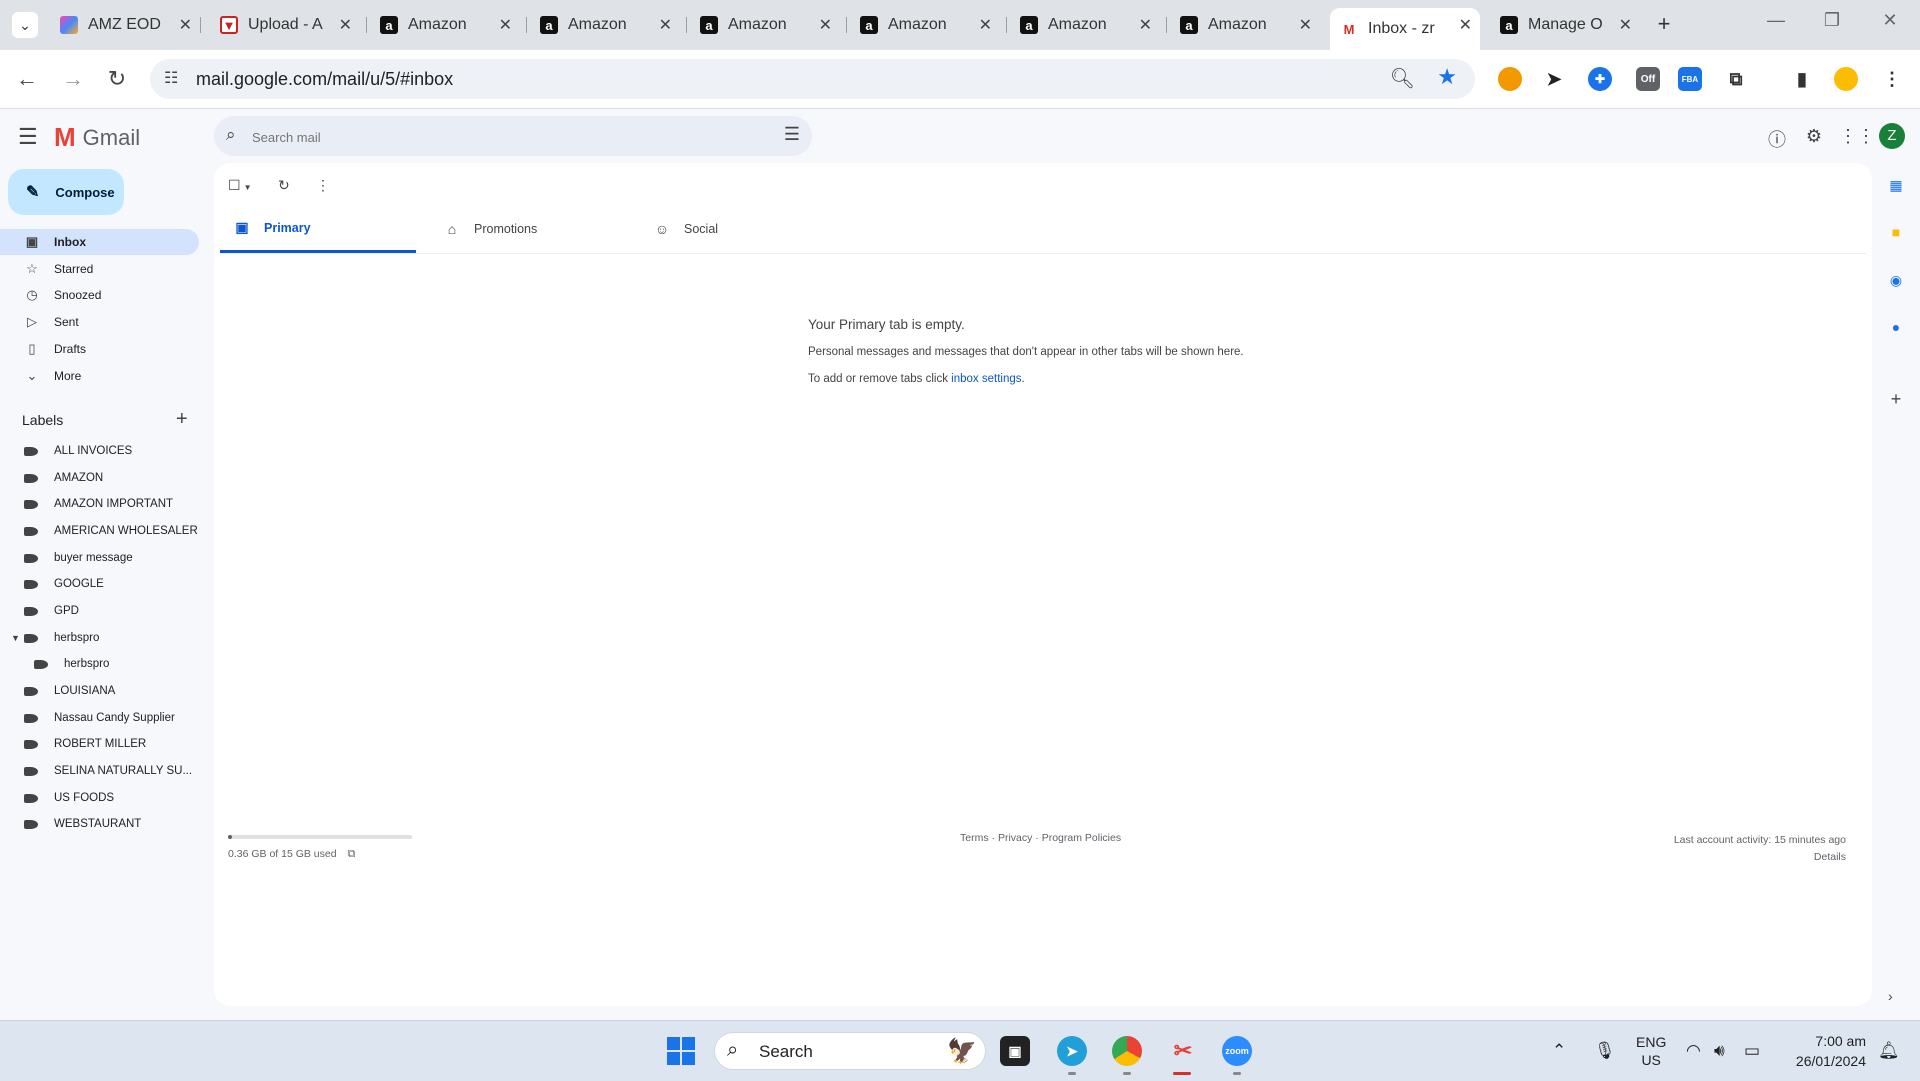 The height and width of the screenshot is (1081, 1920). What do you see at coordinates (97, 137) in the screenshot?
I see `gmail-logo: M Gmail` at bounding box center [97, 137].